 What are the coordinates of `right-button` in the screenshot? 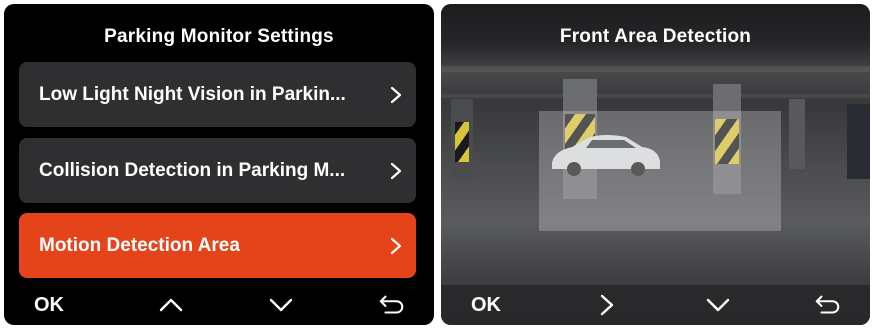 It's located at (607, 305).